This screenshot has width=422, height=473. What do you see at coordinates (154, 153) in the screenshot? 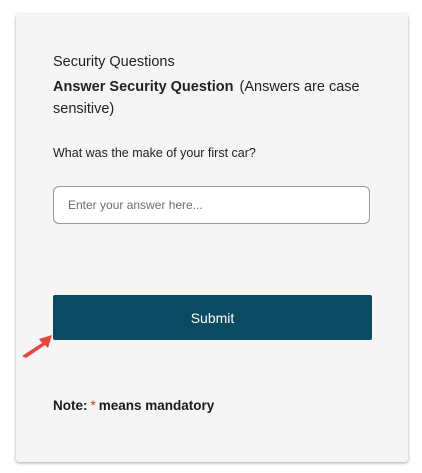
I see `security-question-text: What was the make of your first car?` at bounding box center [154, 153].